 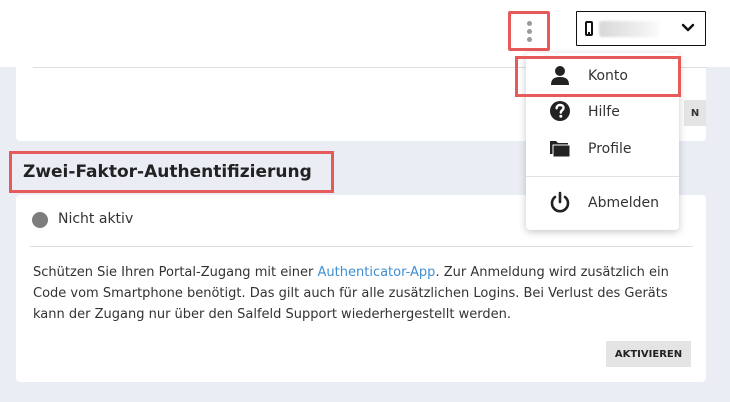 I want to click on two-factor-heading: Zwei-Faktor-Authentifizierung, so click(x=171, y=172).